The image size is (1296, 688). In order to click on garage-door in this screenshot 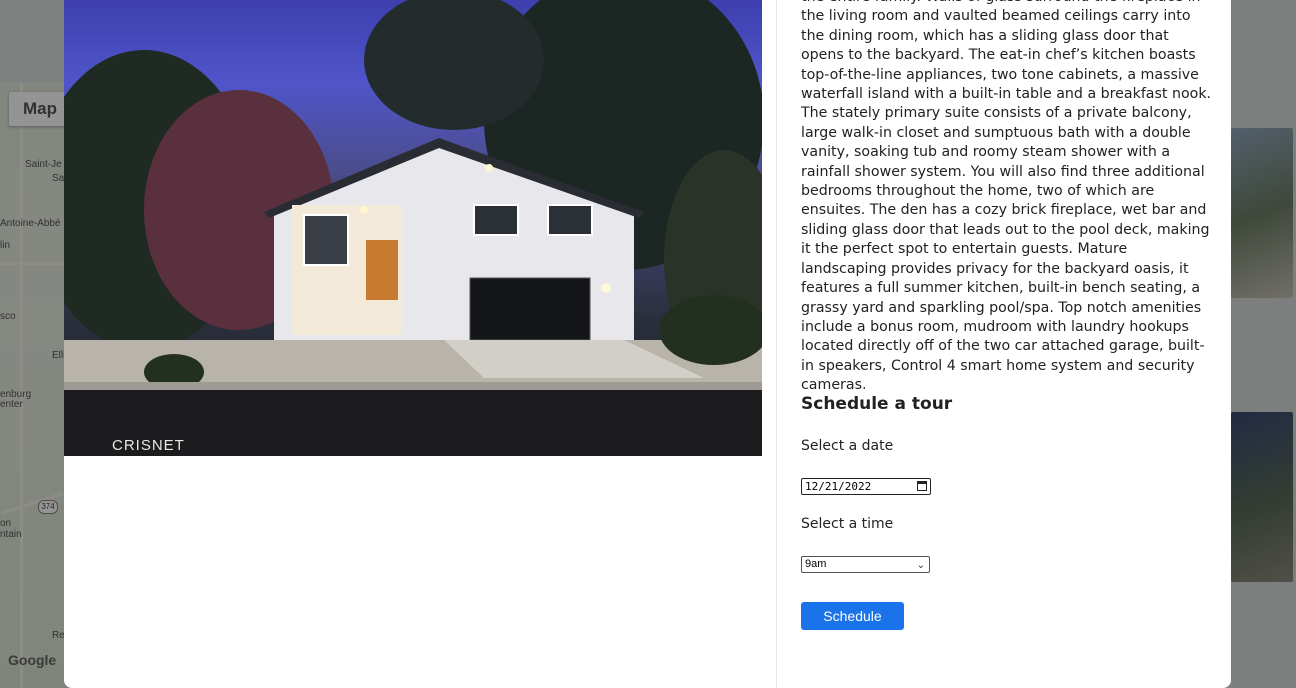, I will do `click(530, 309)`.